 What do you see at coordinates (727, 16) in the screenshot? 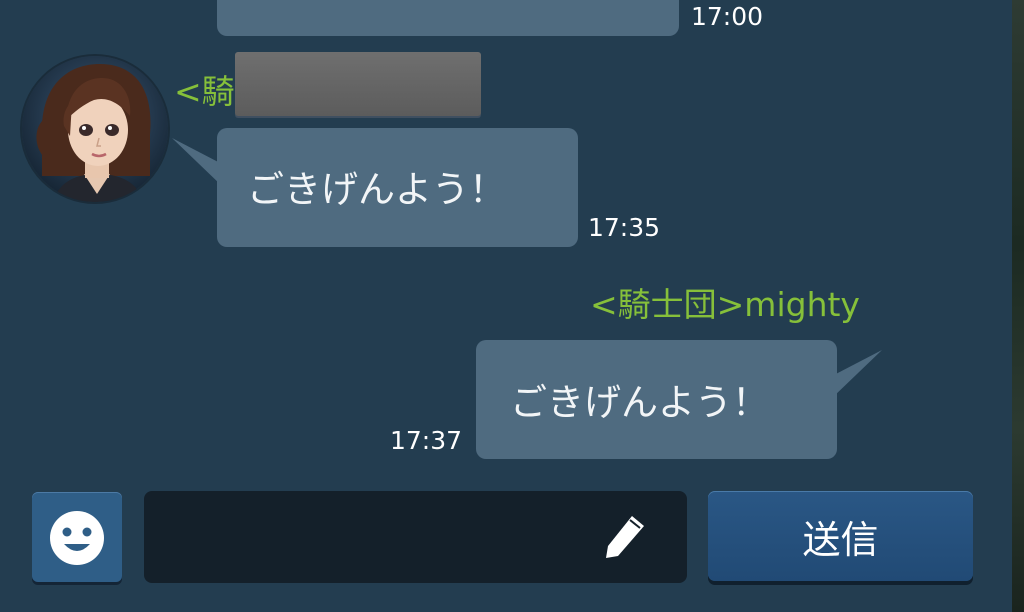
I see `message-time-1: 17:00` at bounding box center [727, 16].